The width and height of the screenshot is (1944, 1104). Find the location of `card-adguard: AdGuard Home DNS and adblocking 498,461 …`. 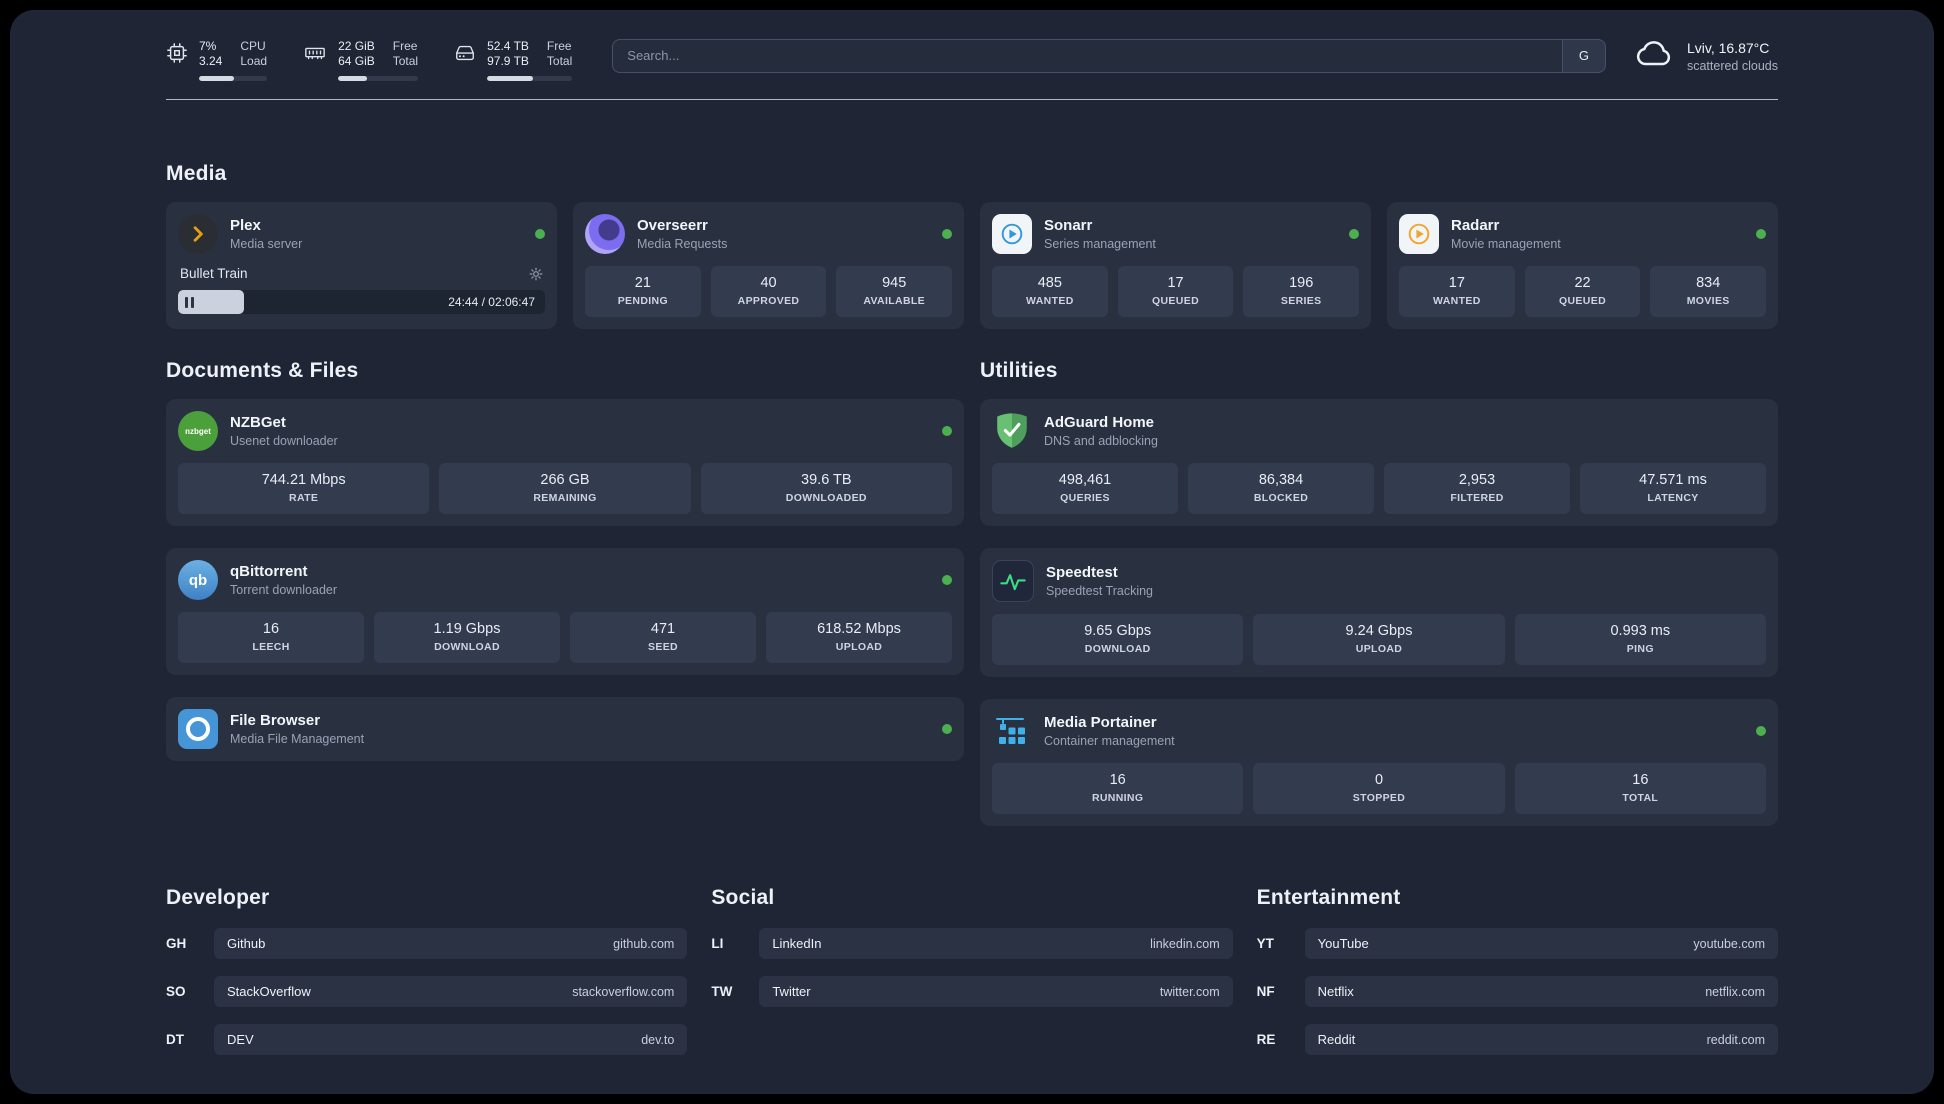

card-adguard: AdGuard Home DNS and adblocking 498,461 … is located at coordinates (1379, 462).